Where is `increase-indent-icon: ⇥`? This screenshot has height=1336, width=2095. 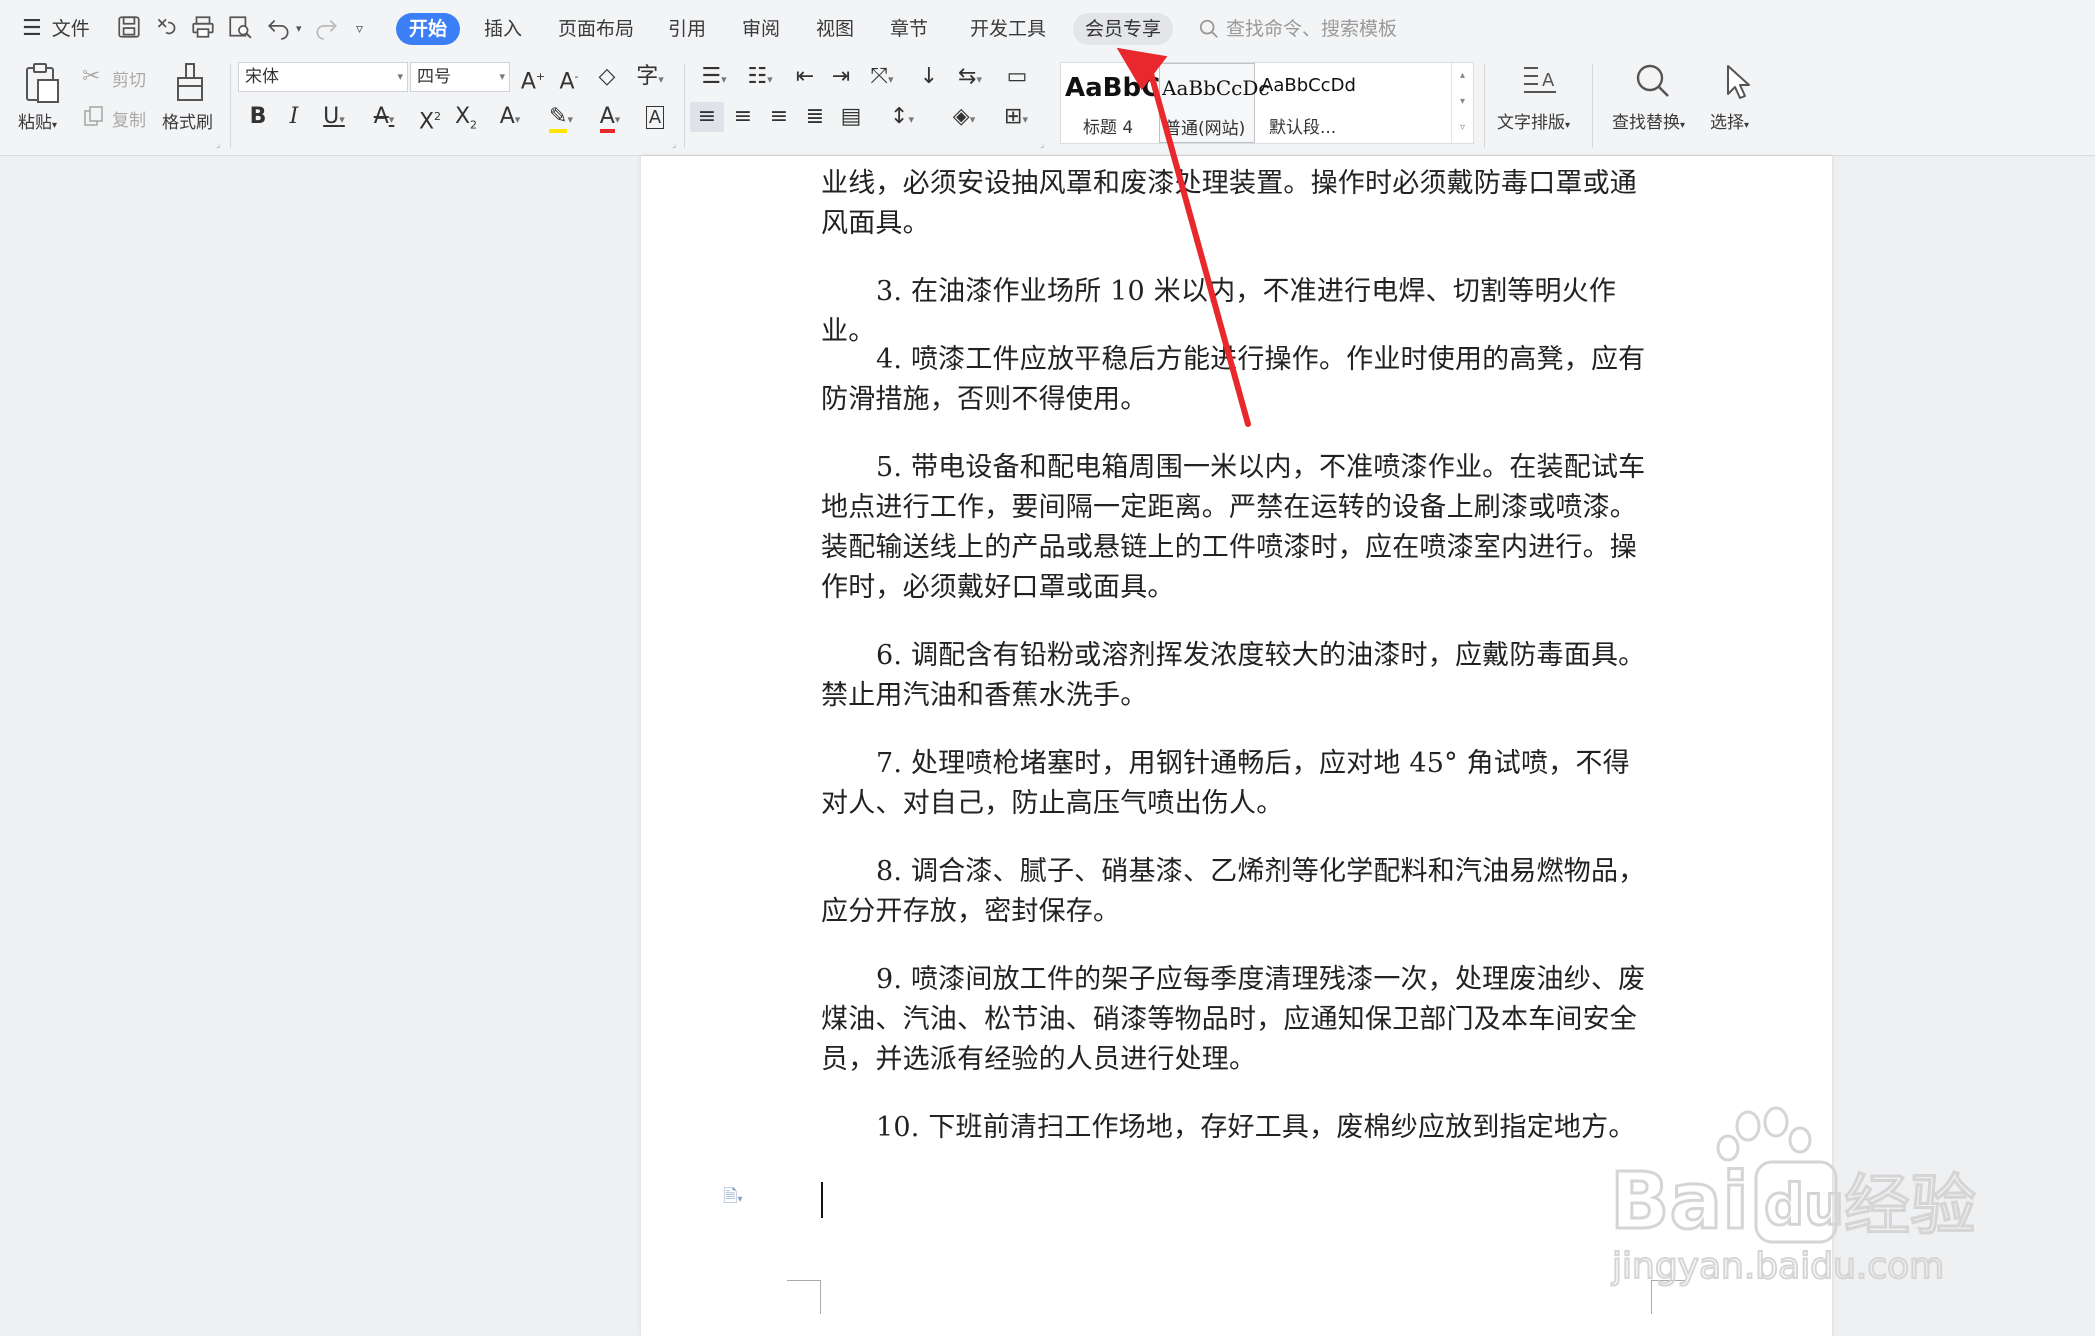
increase-indent-icon: ⇥ is located at coordinates (841, 77).